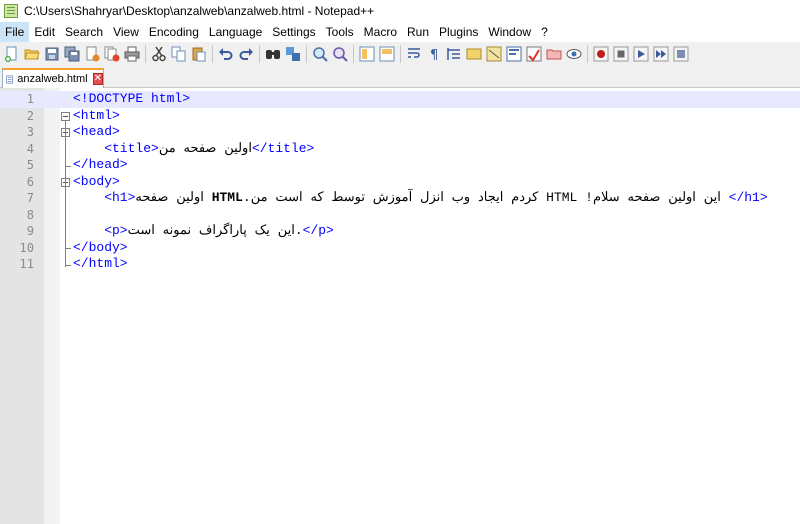  I want to click on save-macro-icon, so click(681, 54).